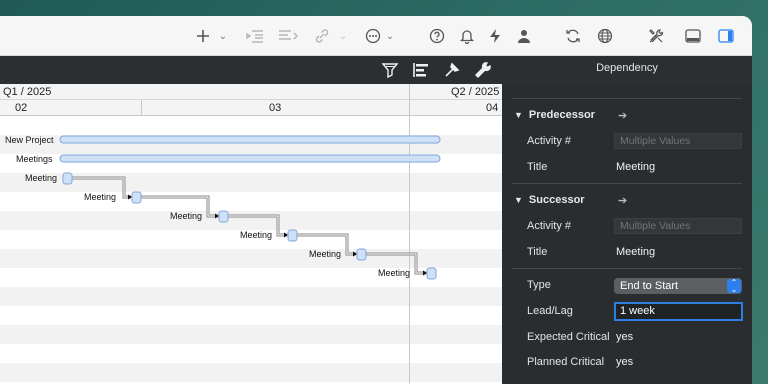 Image resolution: width=768 pixels, height=384 pixels. I want to click on expected-critical-label: Expected Critical, so click(568, 337).